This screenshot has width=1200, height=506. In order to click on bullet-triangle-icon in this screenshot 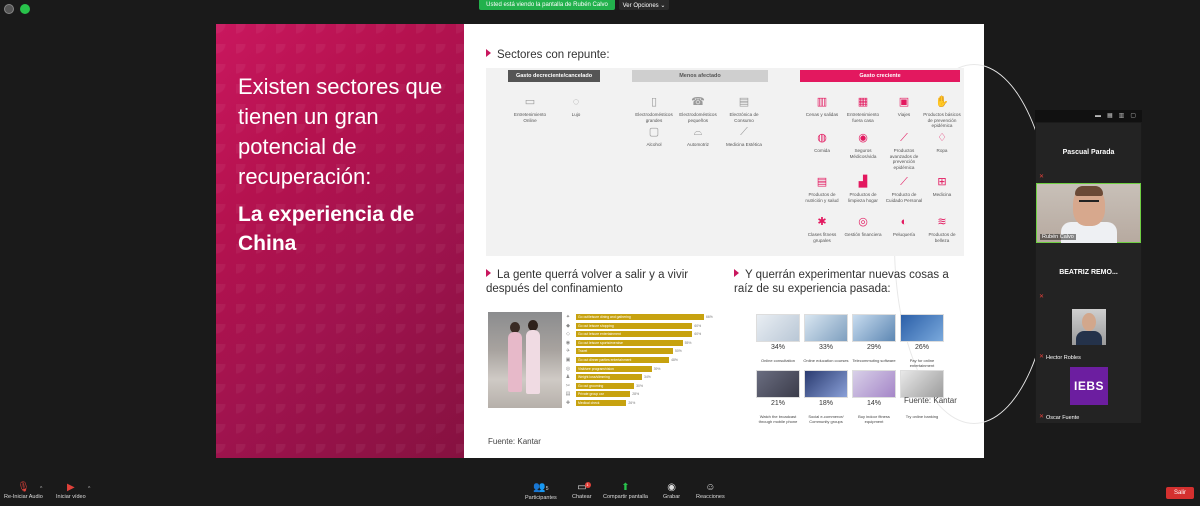, I will do `click(736, 273)`.